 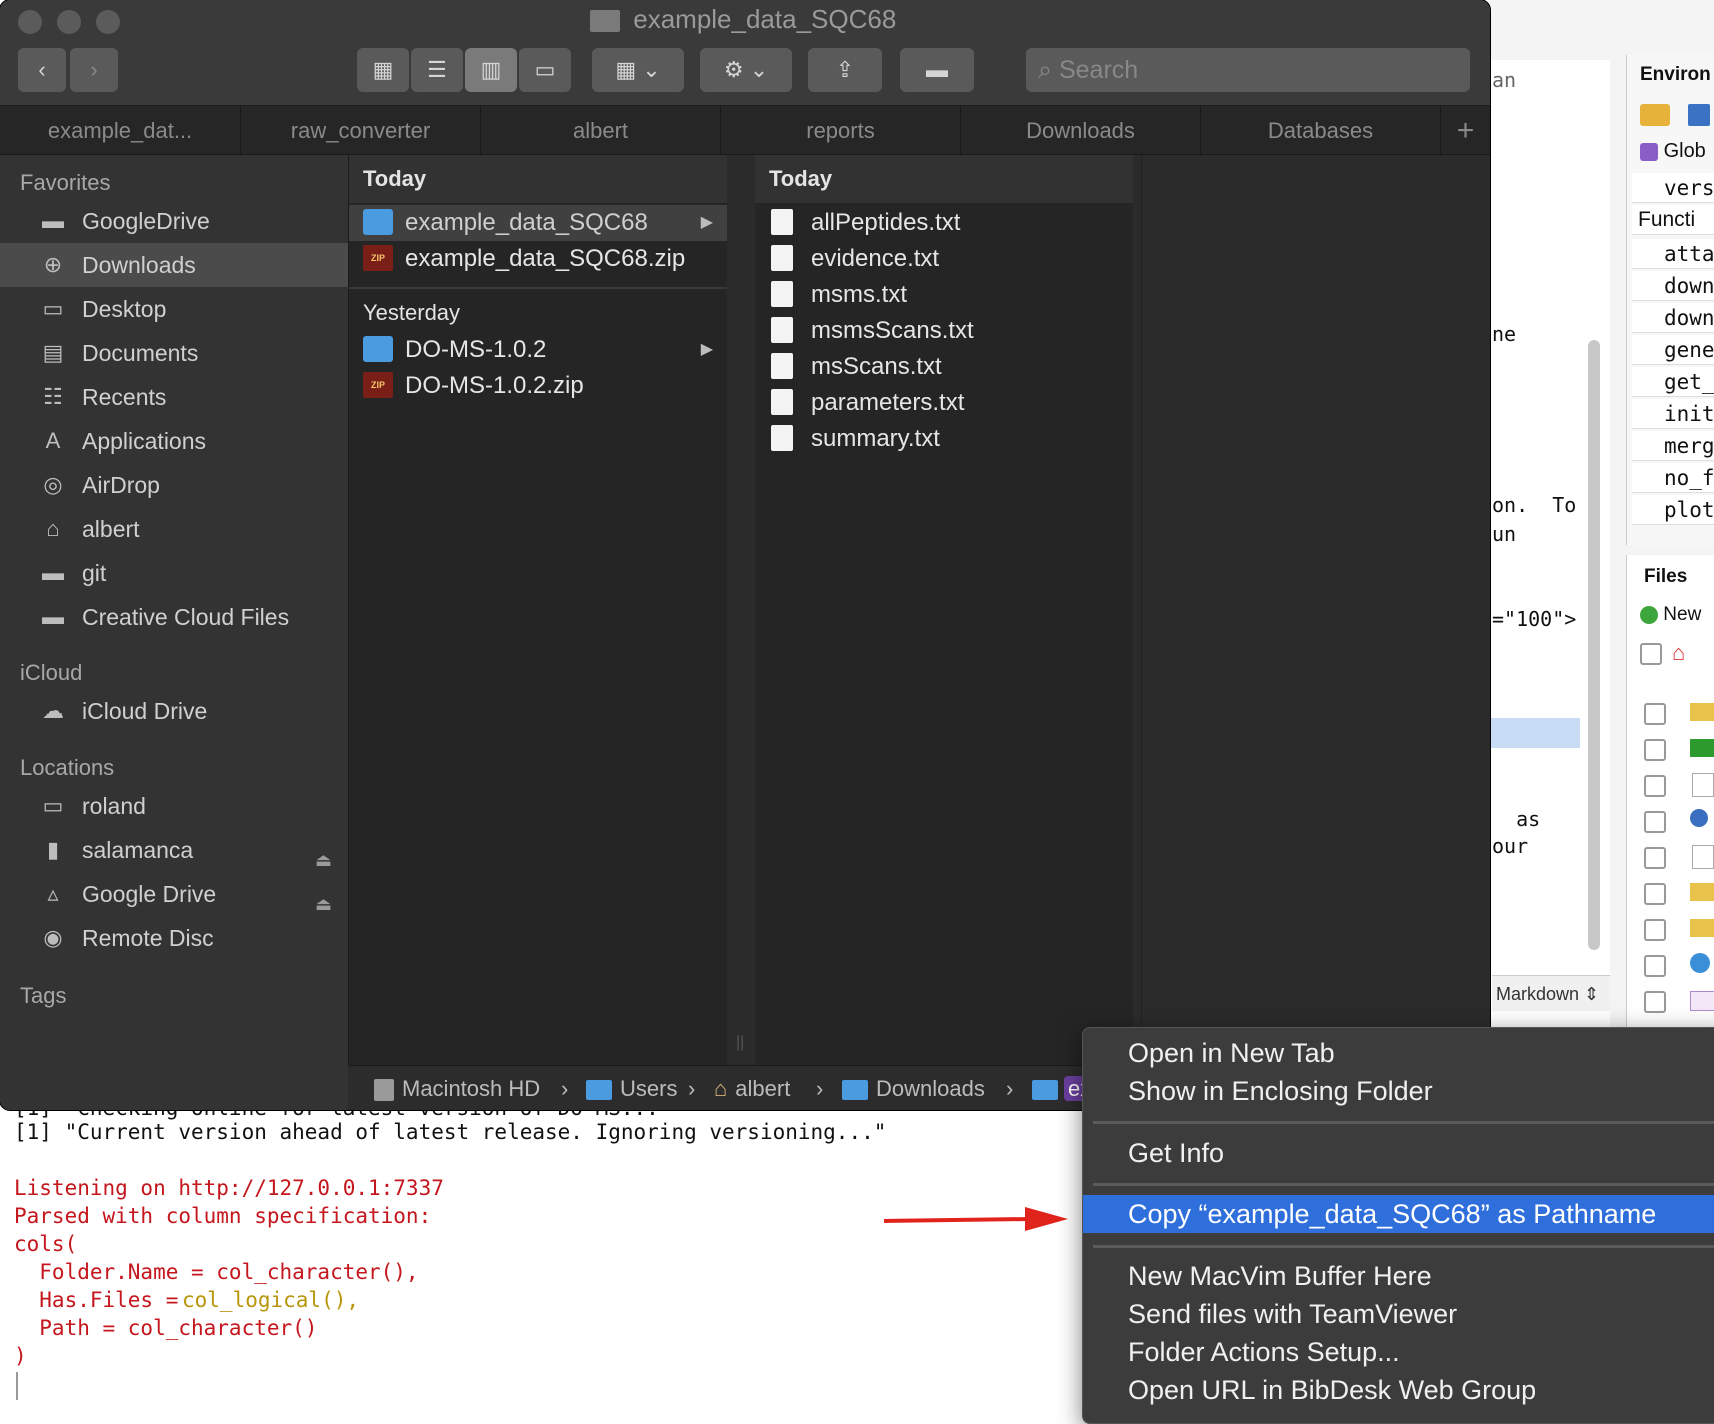 What do you see at coordinates (457, 1088) in the screenshot?
I see `path-item-macintosh-hd: Macintosh HD` at bounding box center [457, 1088].